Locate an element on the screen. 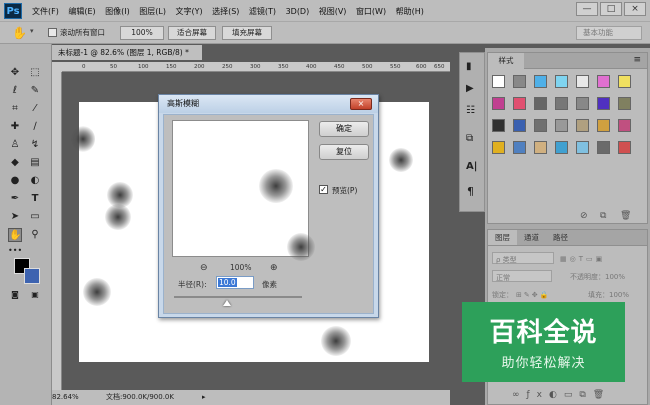  layer-filter-icons: ▦◎T▭▣ is located at coordinates (600, 259).